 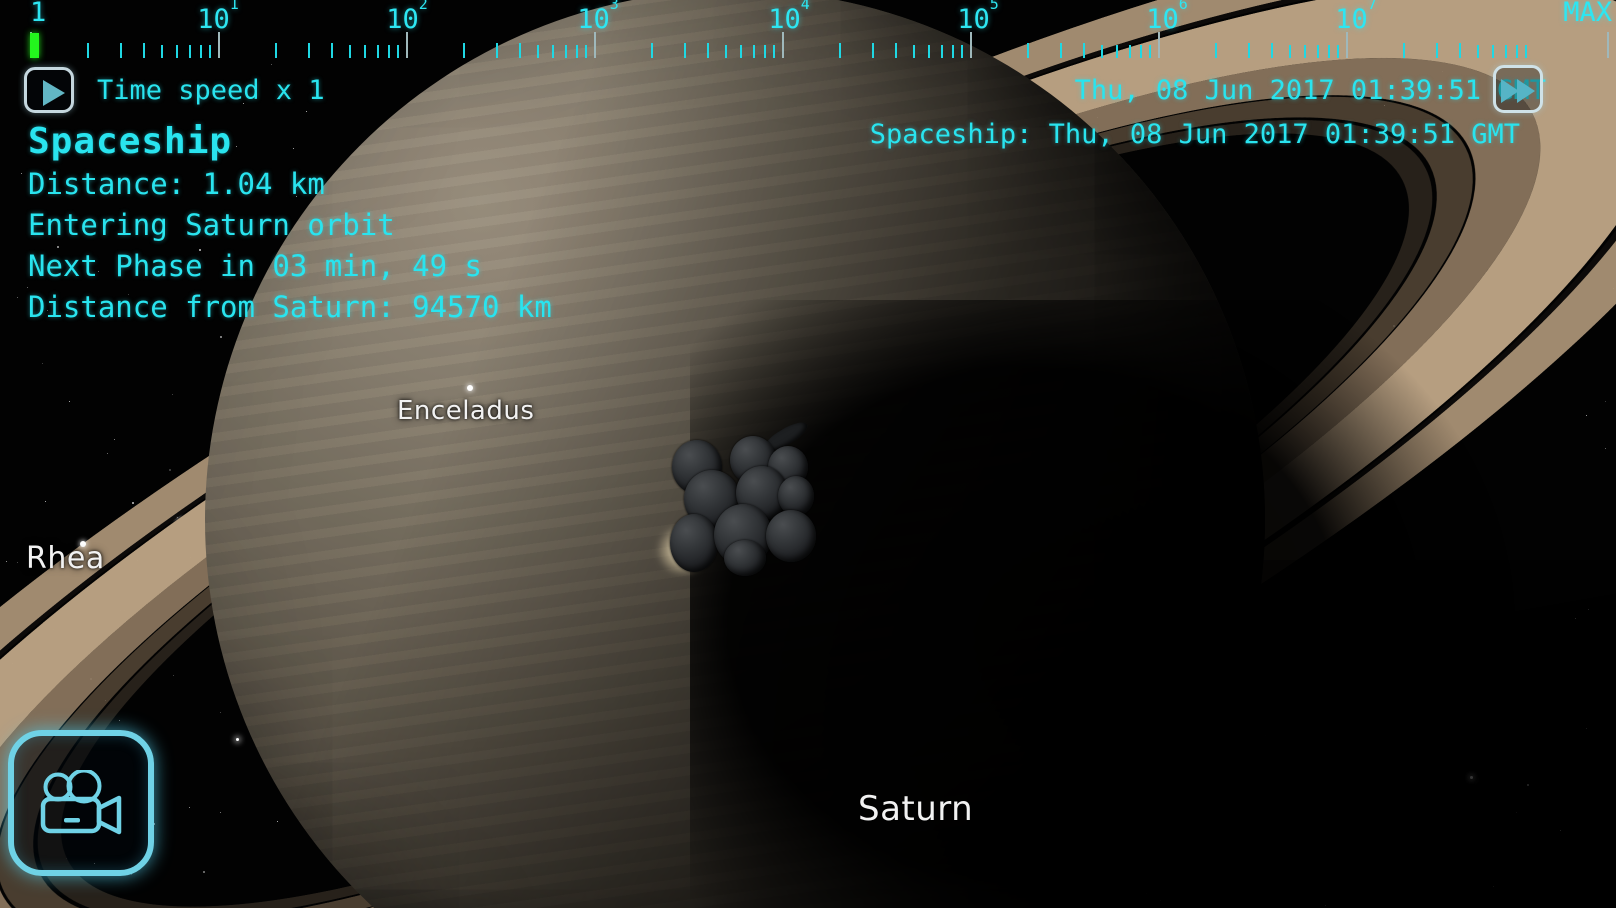 I want to click on scale-label-exponent: 6, so click(x=1183, y=6).